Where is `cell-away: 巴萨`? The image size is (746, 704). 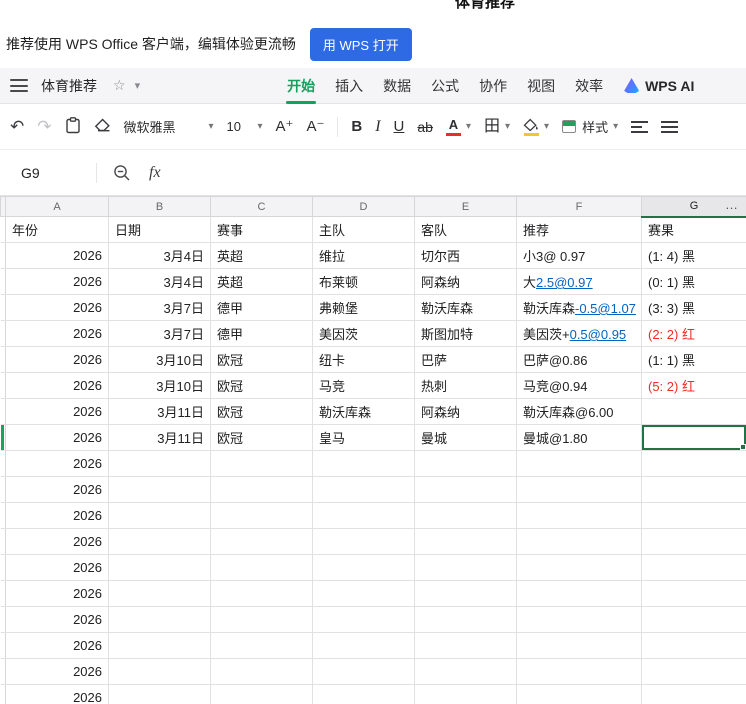 cell-away: 巴萨 is located at coordinates (465, 359).